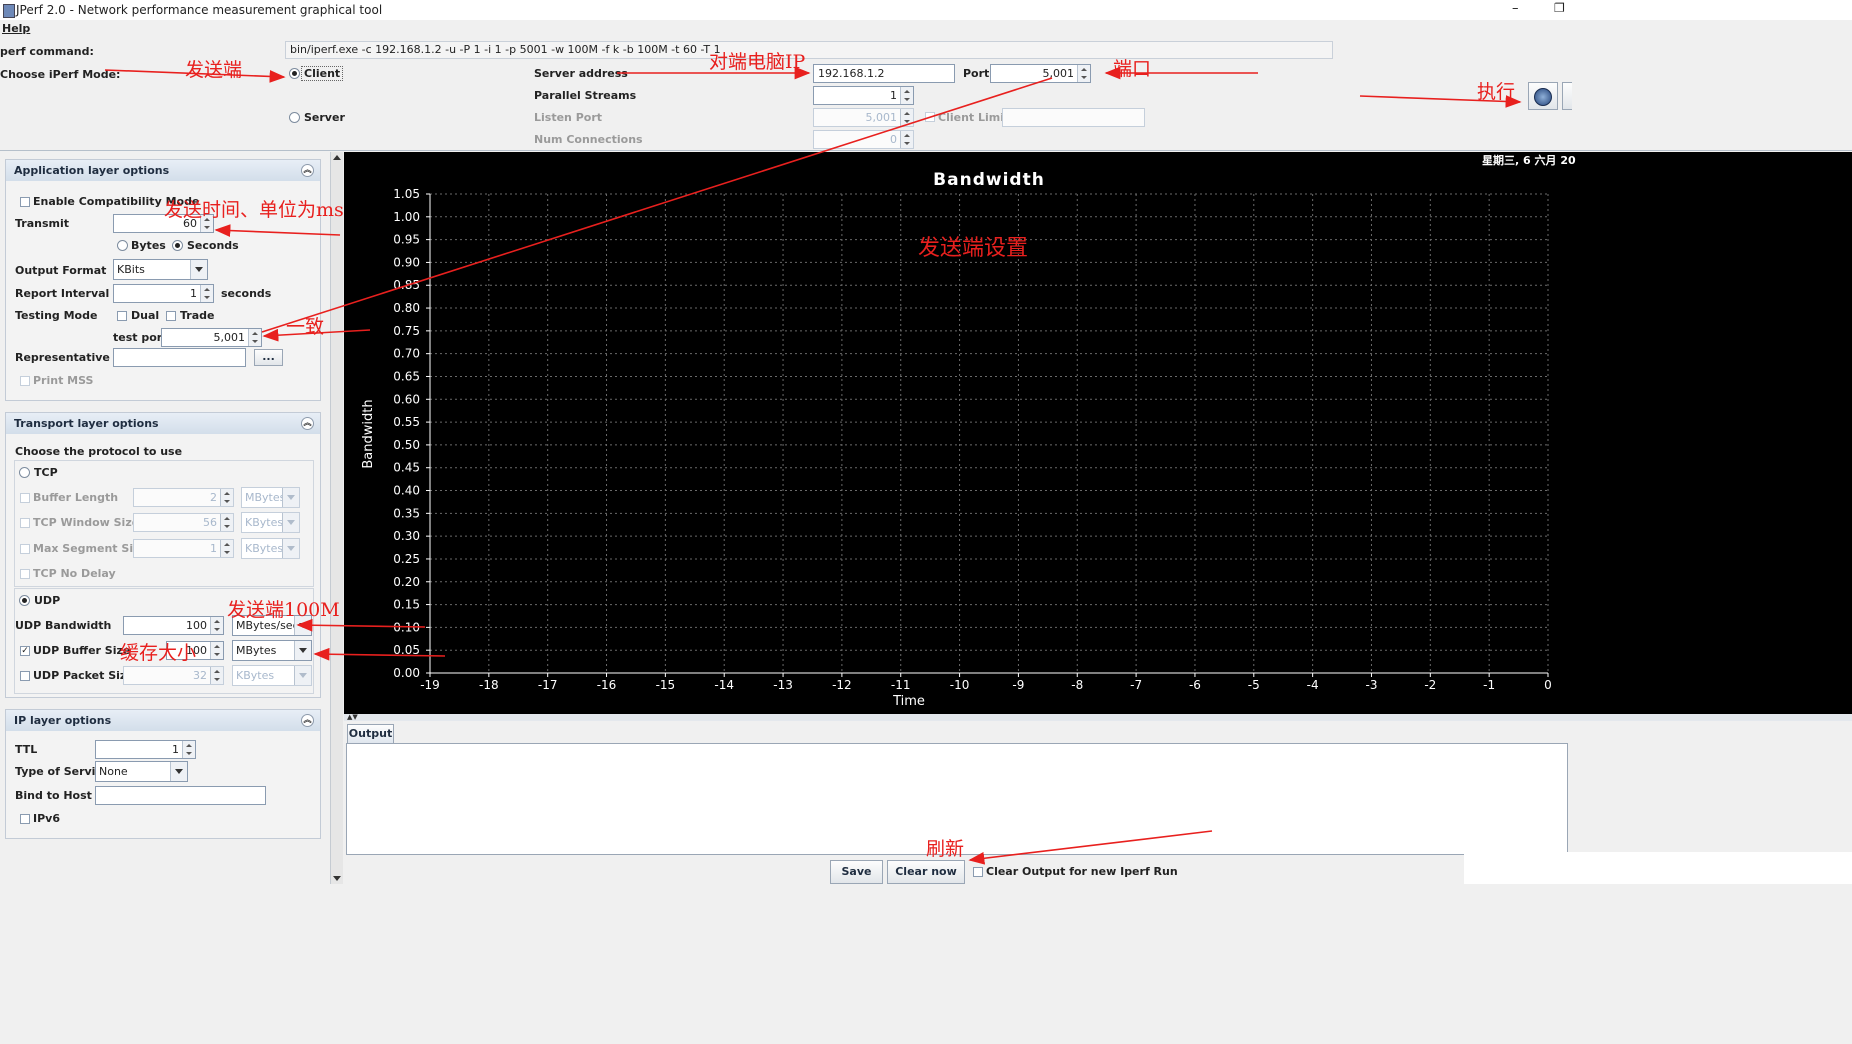 This screenshot has width=1852, height=1044. Describe the element at coordinates (25, 819) in the screenshot. I see `ipv6-checkbox` at that location.